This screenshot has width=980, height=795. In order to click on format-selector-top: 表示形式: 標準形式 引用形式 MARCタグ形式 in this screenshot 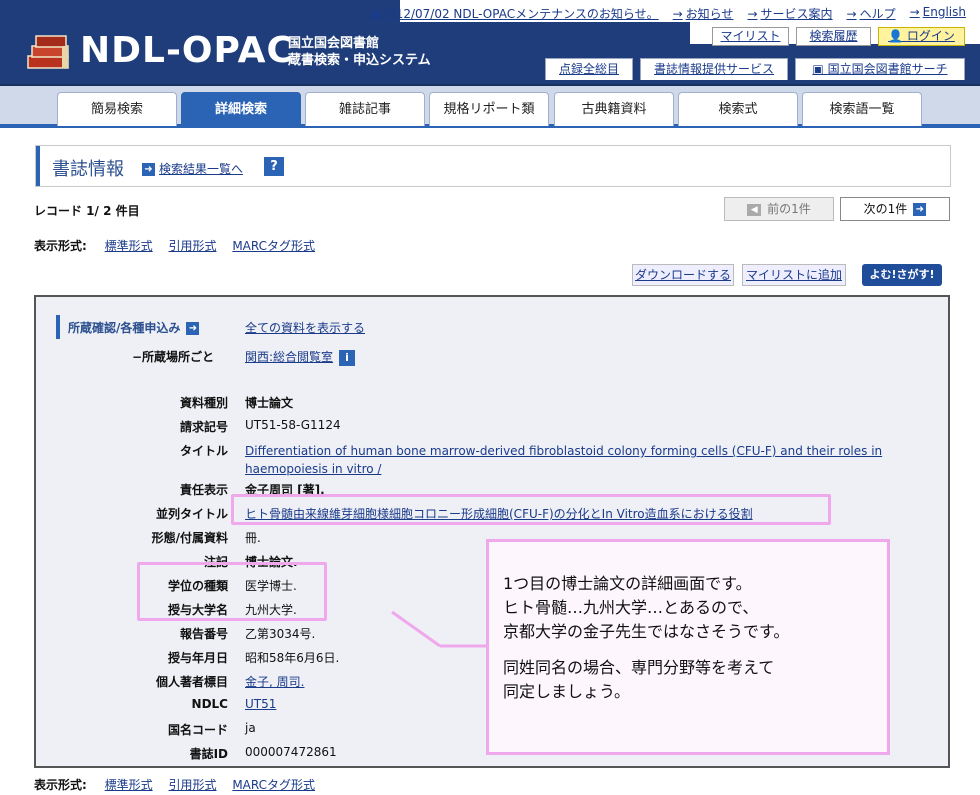, I will do `click(180, 245)`.